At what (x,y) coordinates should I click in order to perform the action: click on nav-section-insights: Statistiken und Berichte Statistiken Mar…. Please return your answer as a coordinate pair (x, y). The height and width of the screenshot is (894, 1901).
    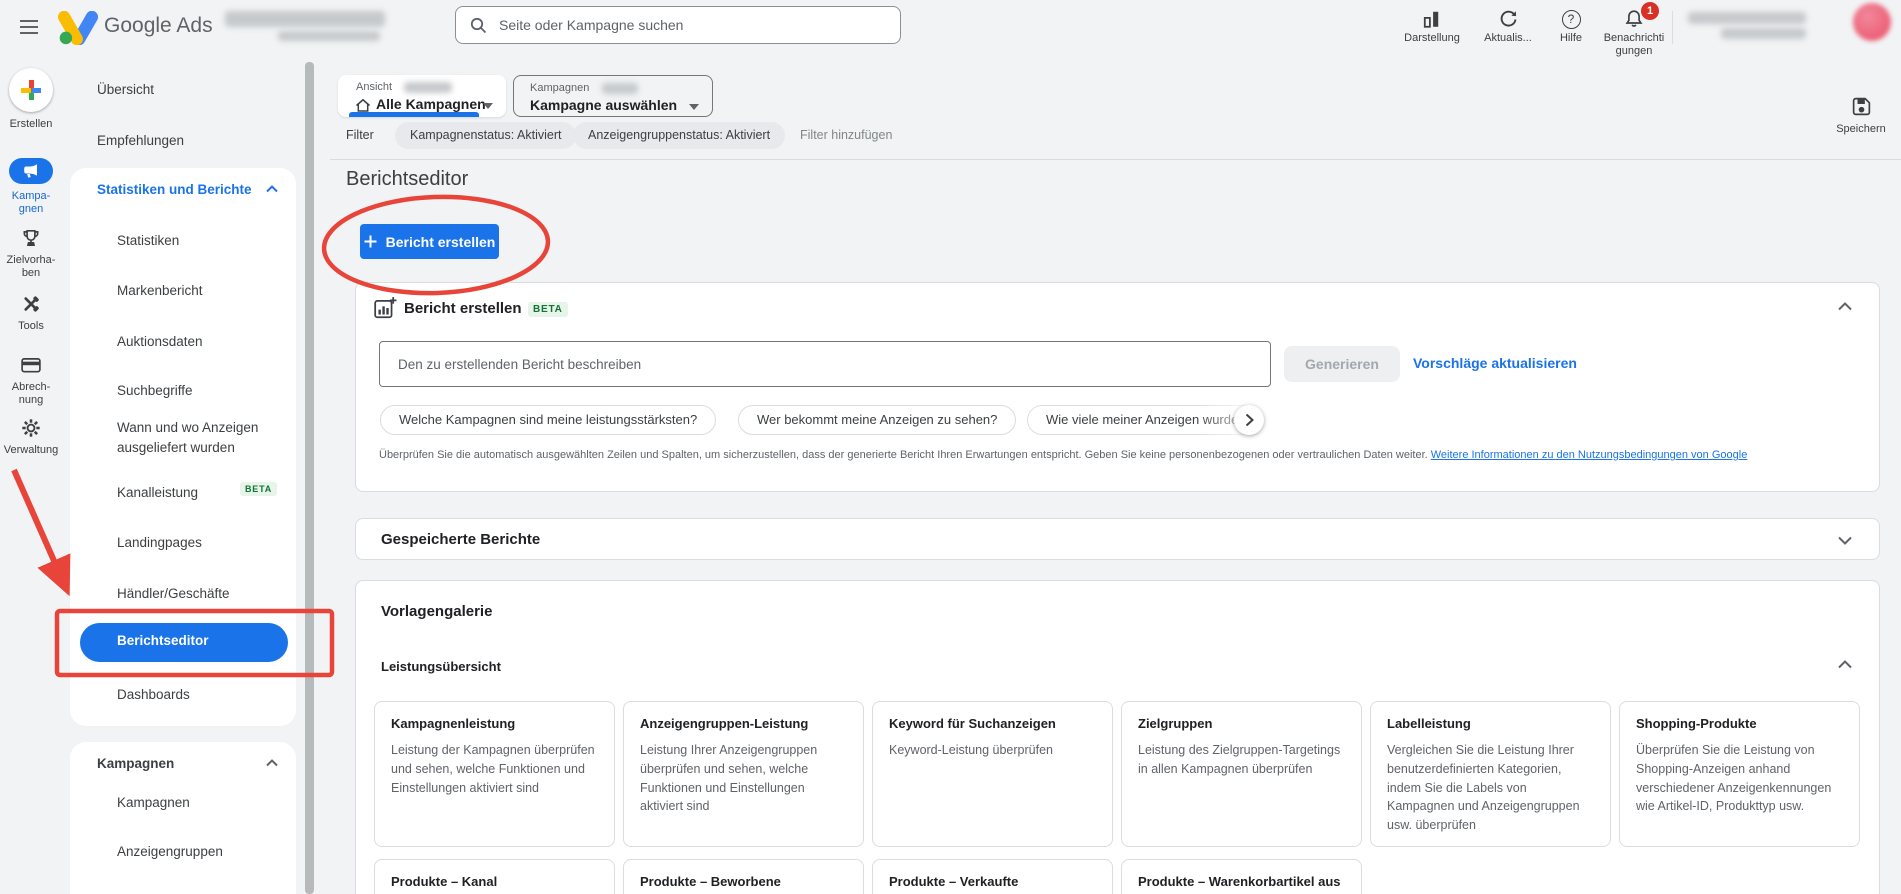
    Looking at the image, I should click on (183, 447).